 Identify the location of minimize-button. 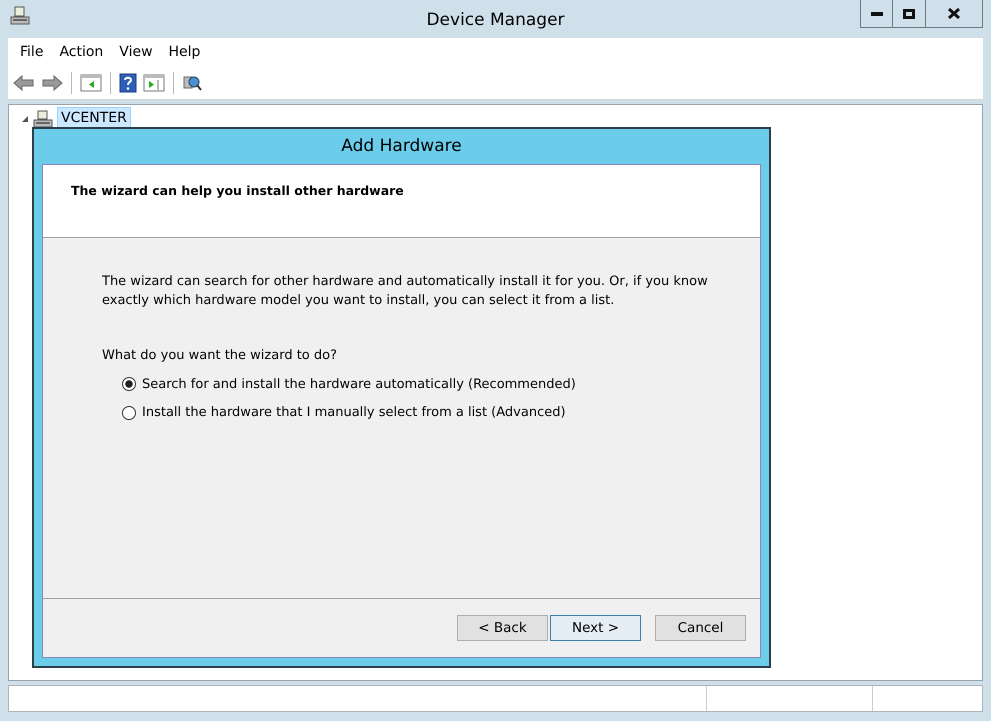
(876, 14).